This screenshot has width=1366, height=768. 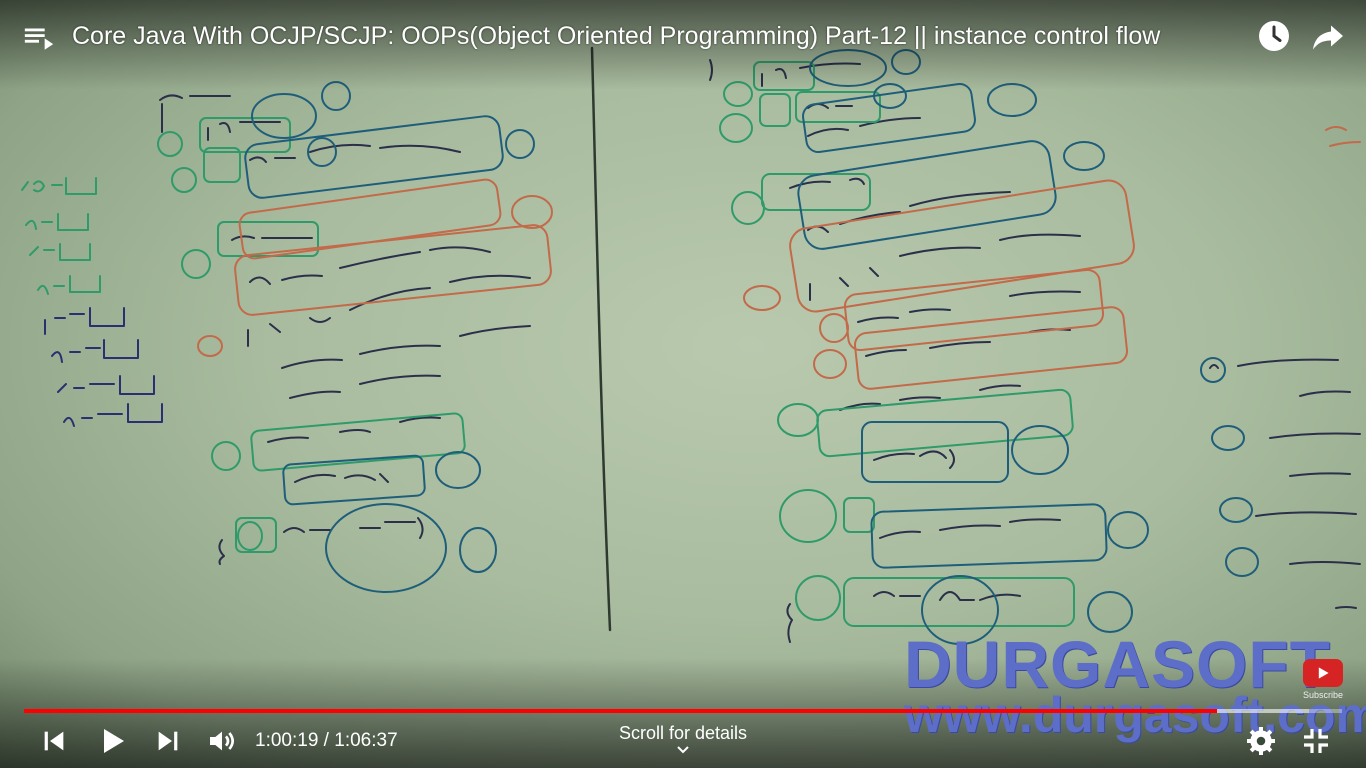 What do you see at coordinates (1135, 715) in the screenshot?
I see `watermark-url: www.durgasoft.com` at bounding box center [1135, 715].